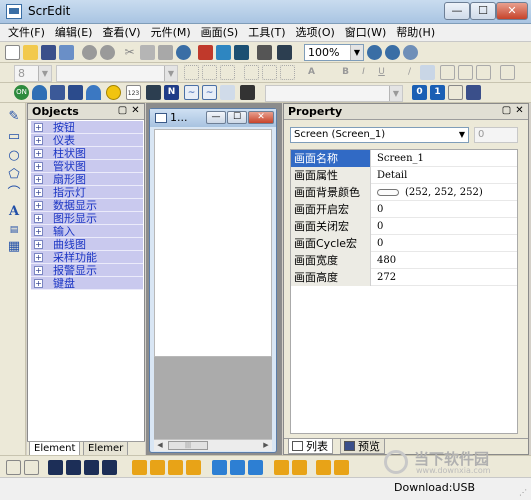 This screenshot has width=531, height=500. I want to click on fill-icon, so click(427, 72).